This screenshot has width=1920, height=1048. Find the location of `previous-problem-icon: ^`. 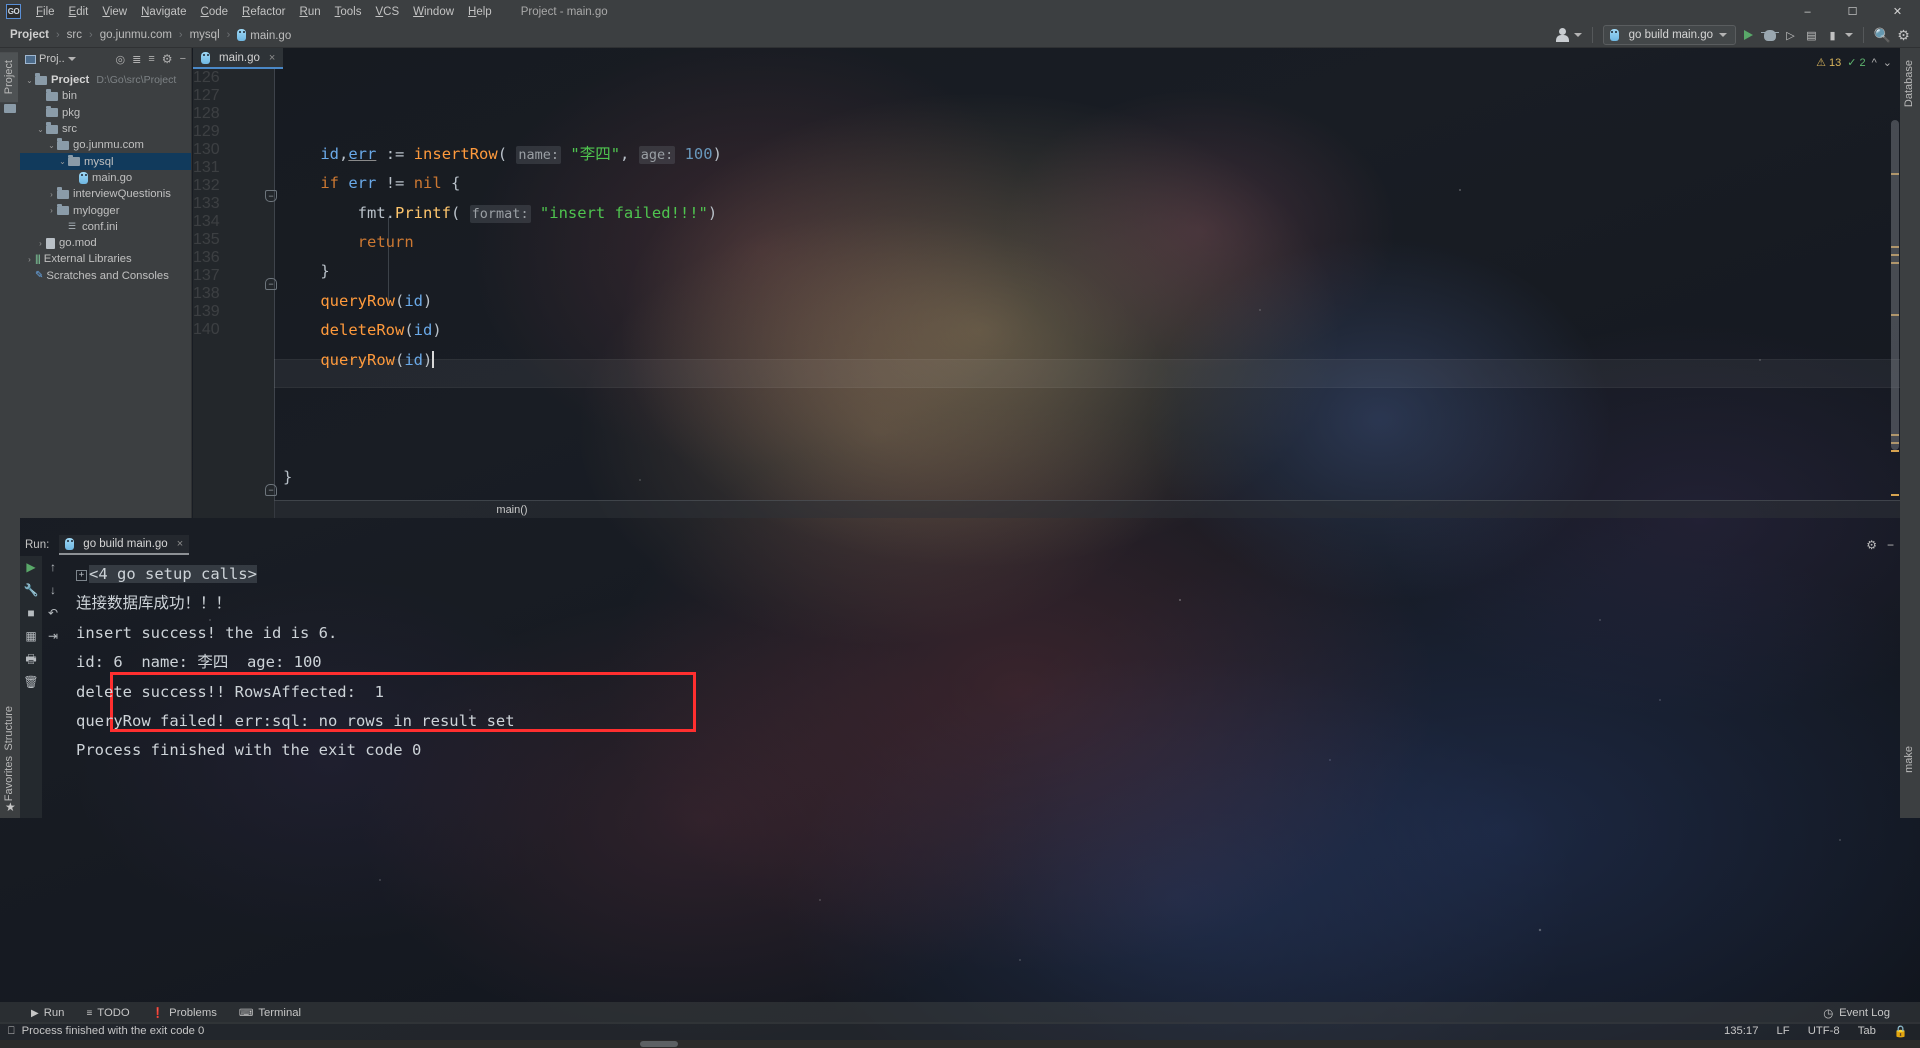

previous-problem-icon: ^ is located at coordinates (1874, 63).